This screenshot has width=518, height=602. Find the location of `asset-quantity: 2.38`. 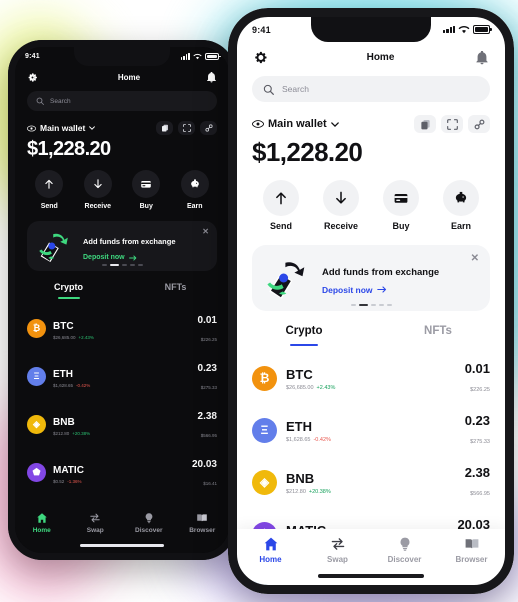

asset-quantity: 2.38 is located at coordinates (207, 416).